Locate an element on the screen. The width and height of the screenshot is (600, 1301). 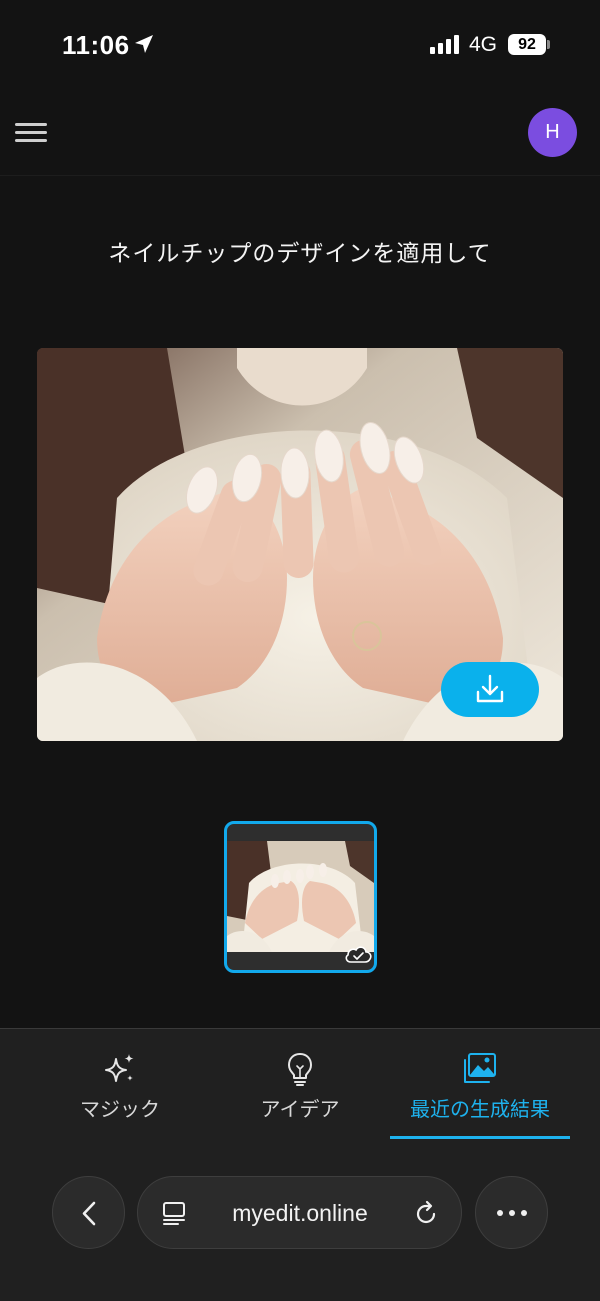
avatar: H is located at coordinates (552, 132).